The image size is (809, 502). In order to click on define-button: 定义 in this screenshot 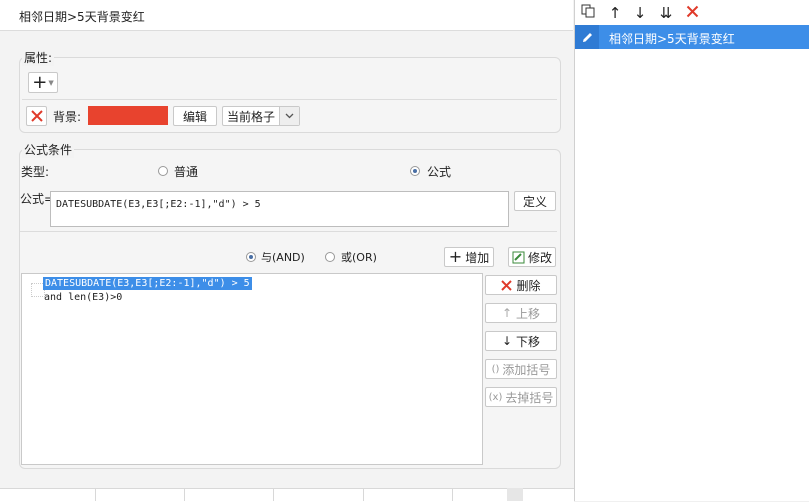, I will do `click(535, 201)`.